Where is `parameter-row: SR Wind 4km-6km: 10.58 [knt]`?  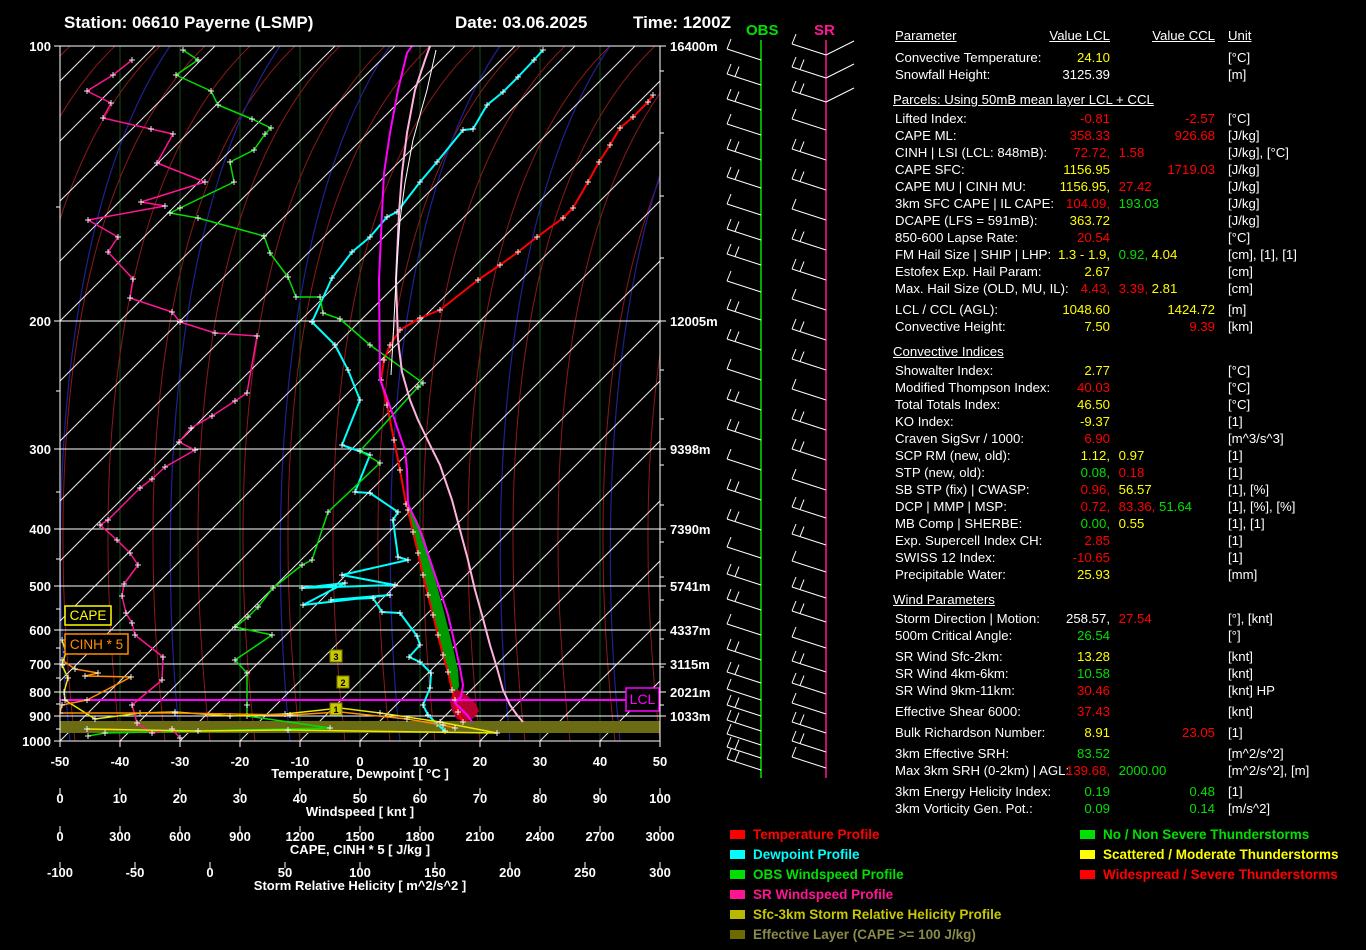 parameter-row: SR Wind 4km-6km: 10.58 [knt] is located at coordinates (1128, 673).